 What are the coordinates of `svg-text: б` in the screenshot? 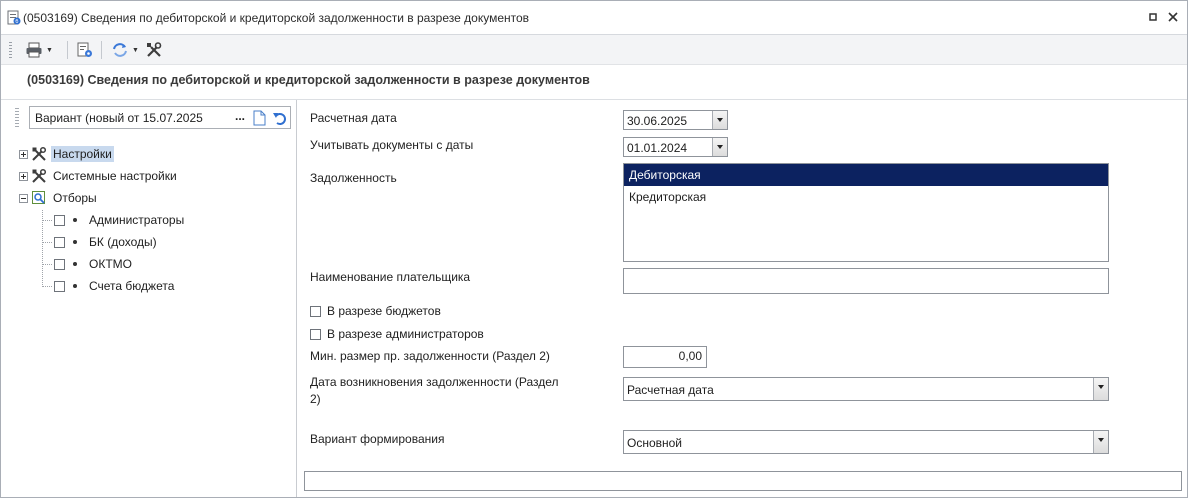 It's located at (16, 22).